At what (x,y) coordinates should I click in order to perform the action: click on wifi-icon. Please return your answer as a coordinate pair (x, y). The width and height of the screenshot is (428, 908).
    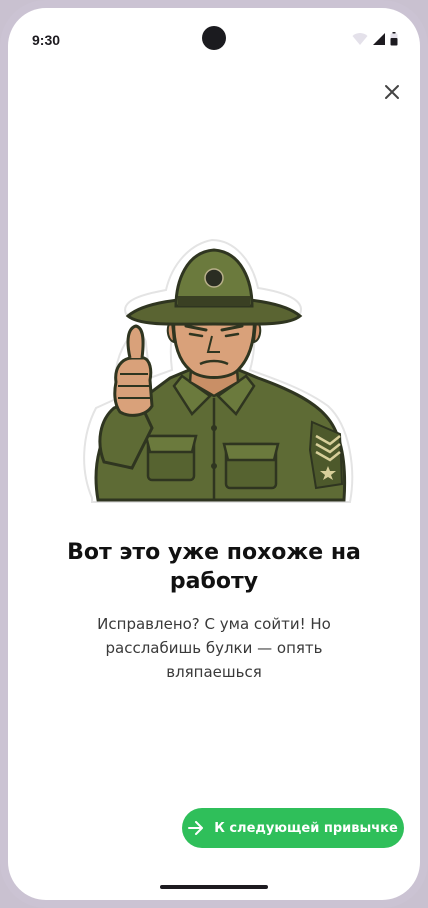
    Looking at the image, I should click on (360, 39).